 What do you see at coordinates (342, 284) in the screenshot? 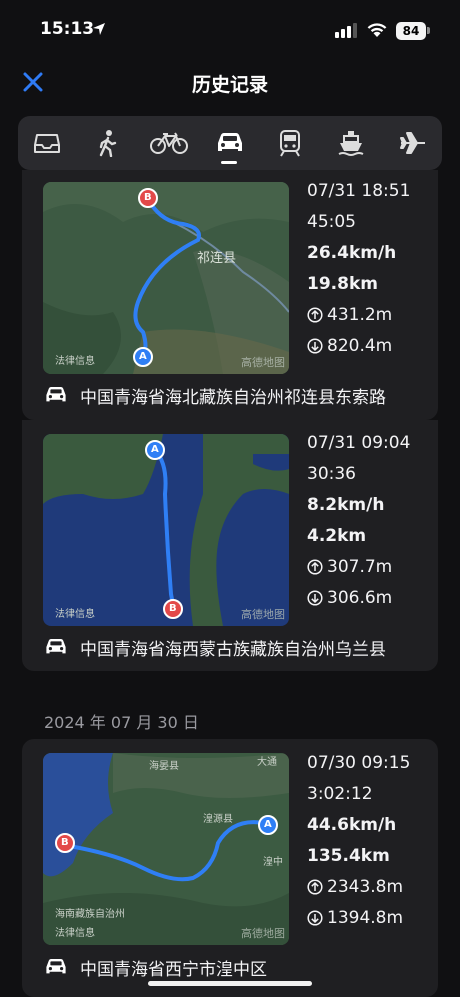
I see `trip-distance: 19.8km` at bounding box center [342, 284].